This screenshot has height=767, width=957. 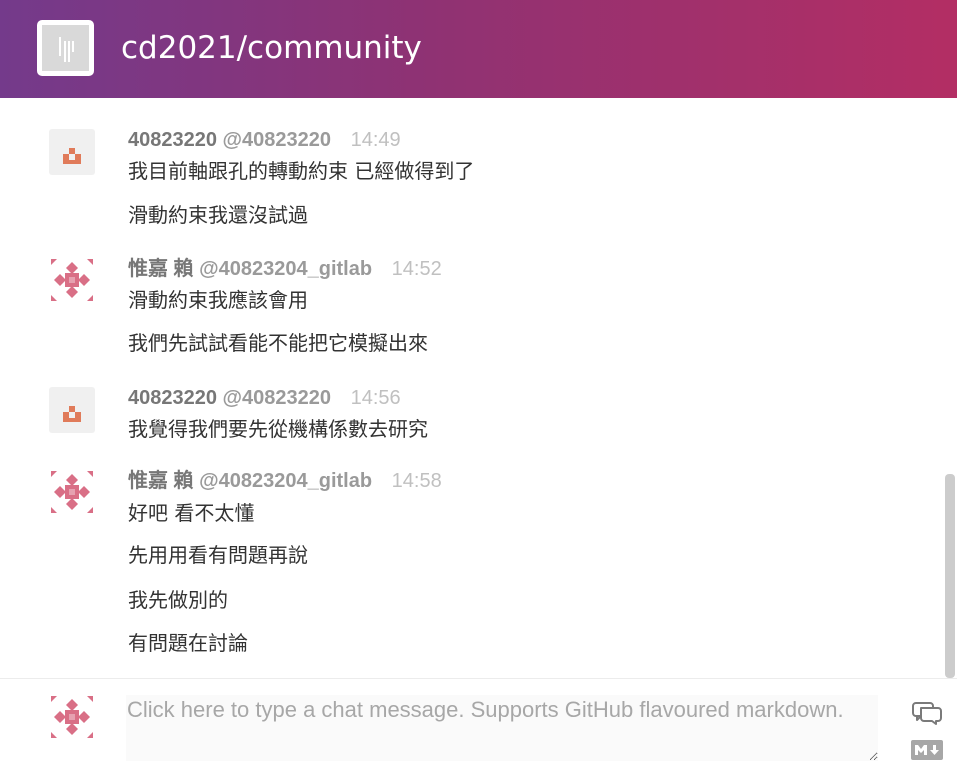 I want to click on message-header: 40823220 @40823220 14:56, so click(x=264, y=398).